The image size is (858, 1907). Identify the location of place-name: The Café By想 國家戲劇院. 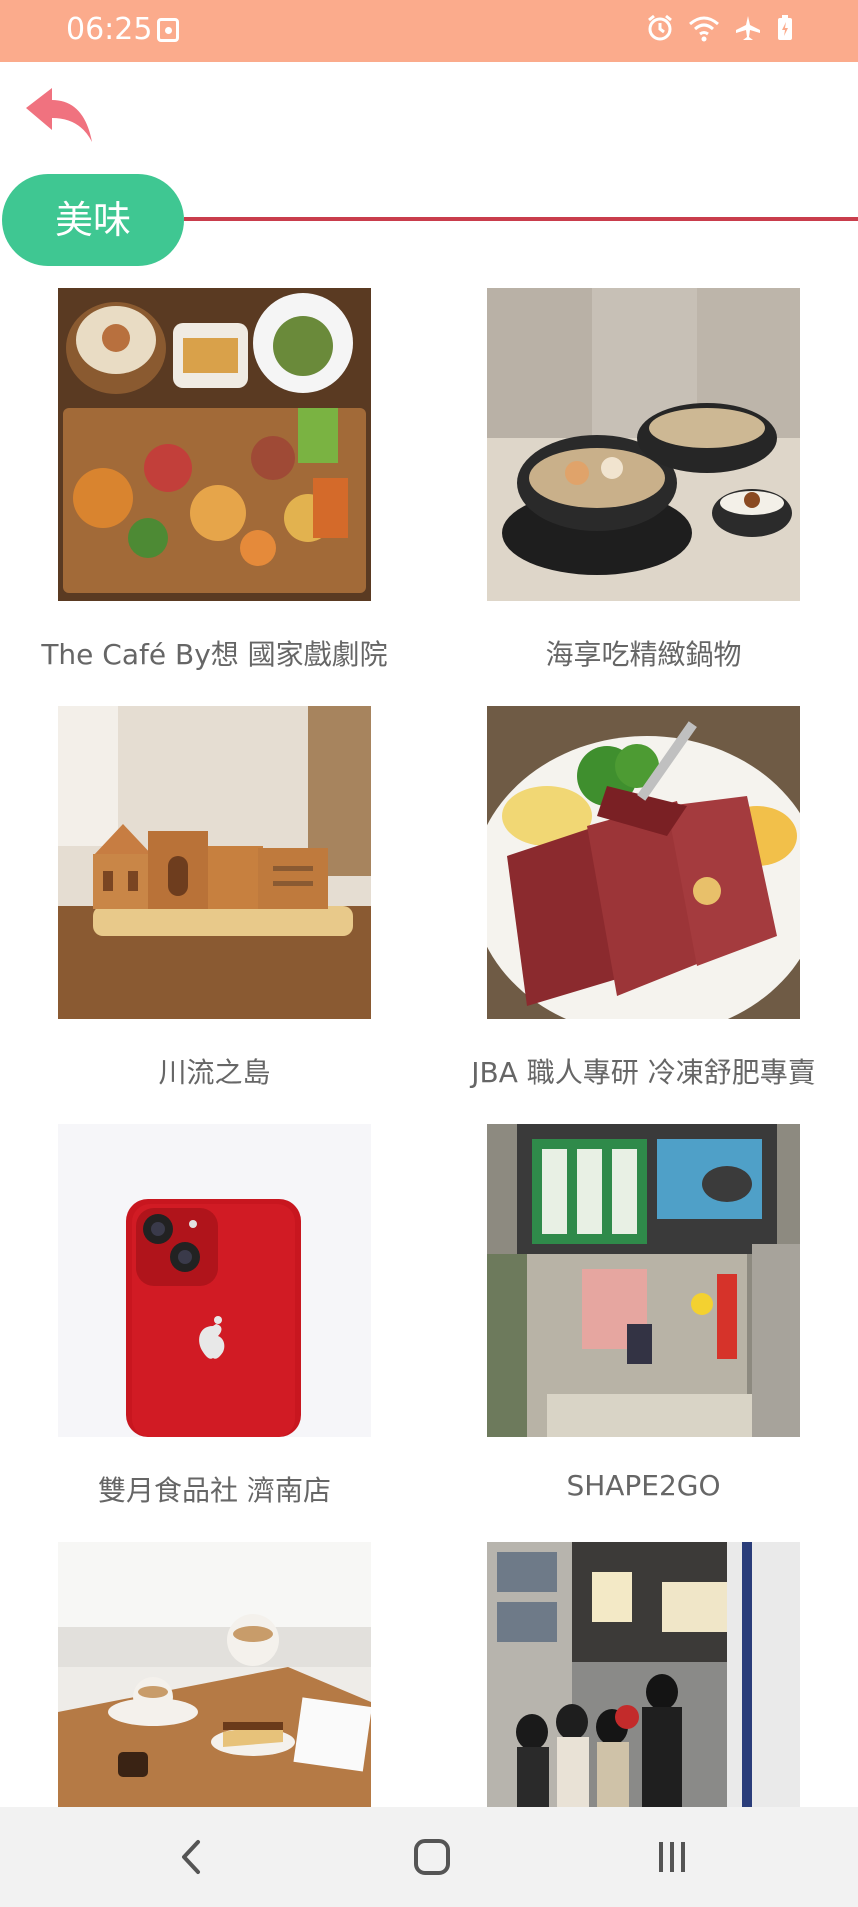
(214, 654).